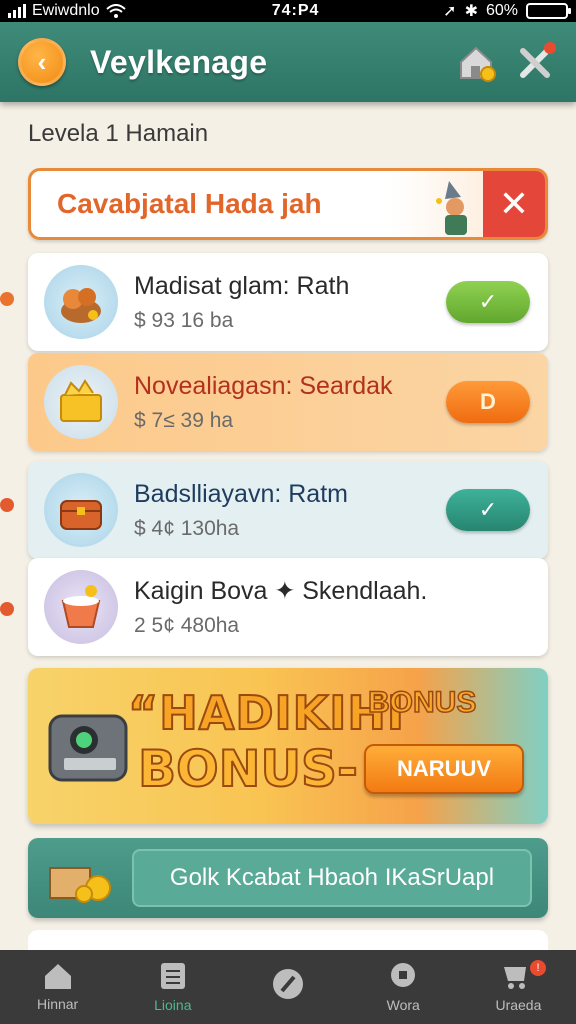 This screenshot has width=576, height=1024. I want to click on page-title: Veylkenage, so click(179, 61).